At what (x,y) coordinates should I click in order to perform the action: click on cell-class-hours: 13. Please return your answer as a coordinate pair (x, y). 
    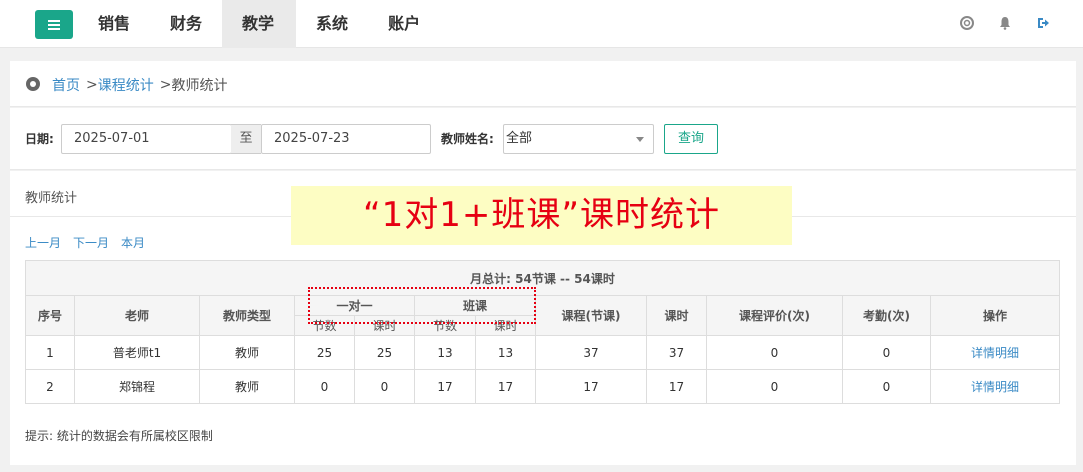
    Looking at the image, I should click on (505, 352).